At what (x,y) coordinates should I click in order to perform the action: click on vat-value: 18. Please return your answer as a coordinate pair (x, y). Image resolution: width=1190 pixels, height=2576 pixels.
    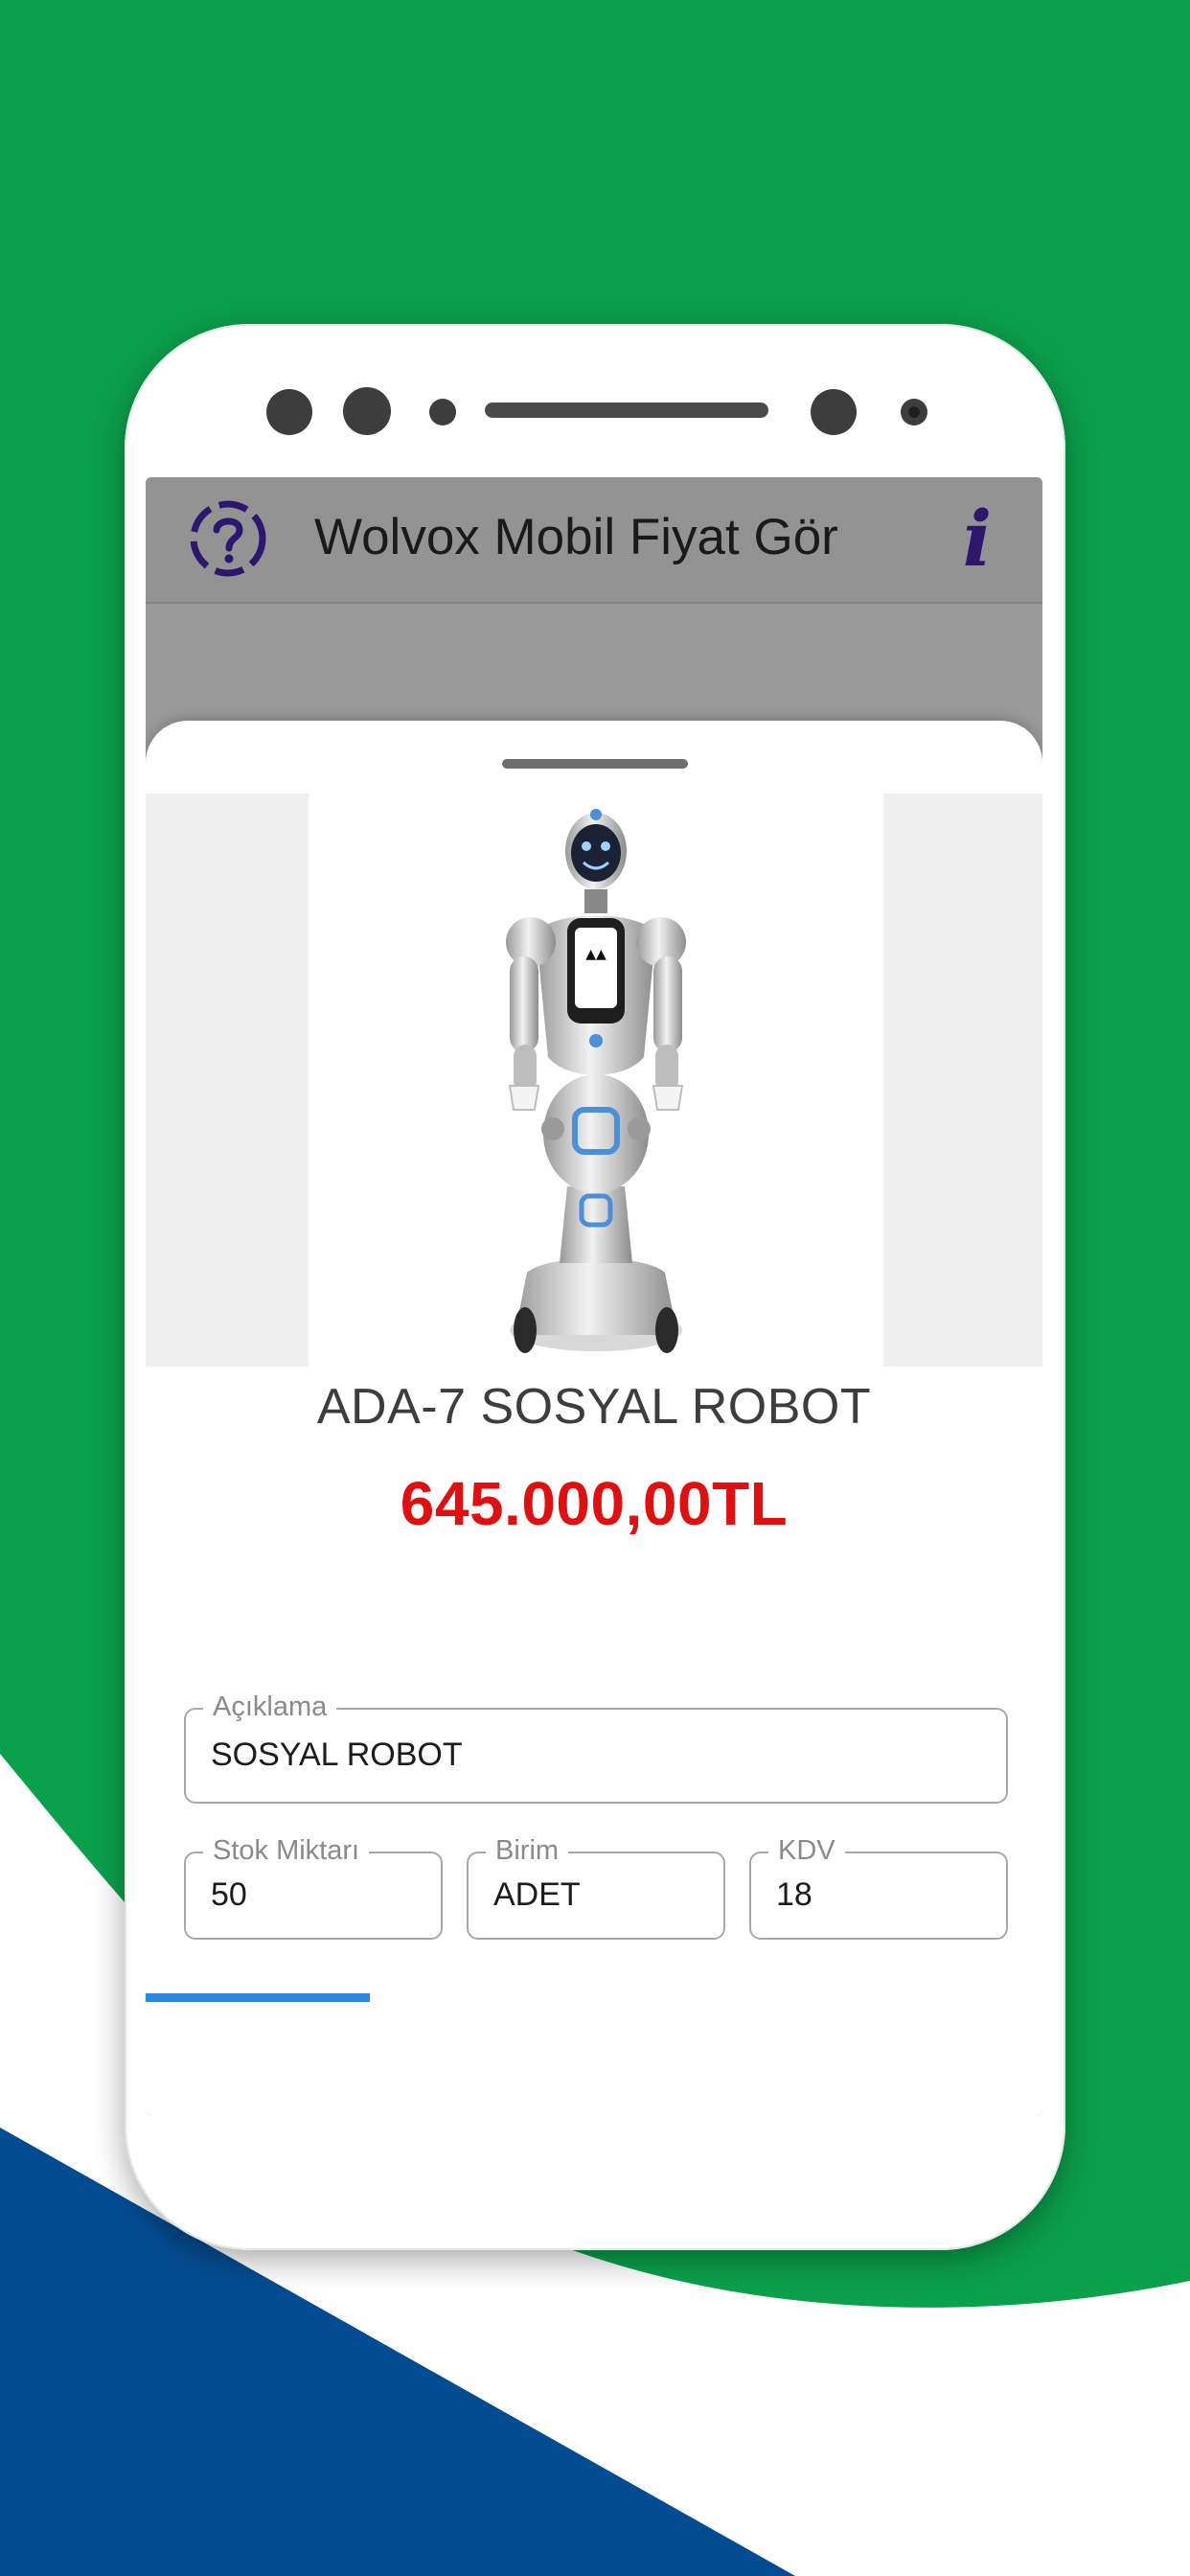
    Looking at the image, I should click on (794, 1894).